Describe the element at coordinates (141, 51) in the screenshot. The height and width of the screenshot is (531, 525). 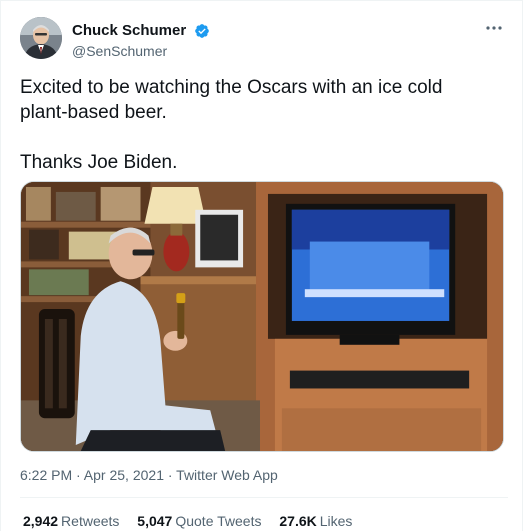
I see `author-handle: @SenSchumer` at that location.